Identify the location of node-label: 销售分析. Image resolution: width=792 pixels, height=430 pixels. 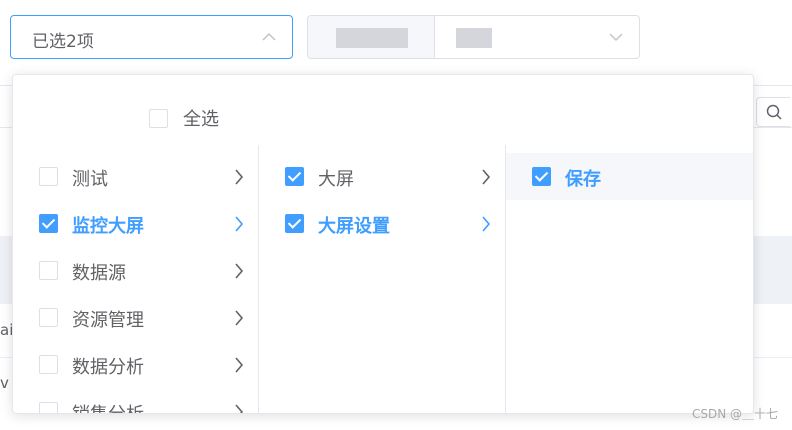
(108, 406).